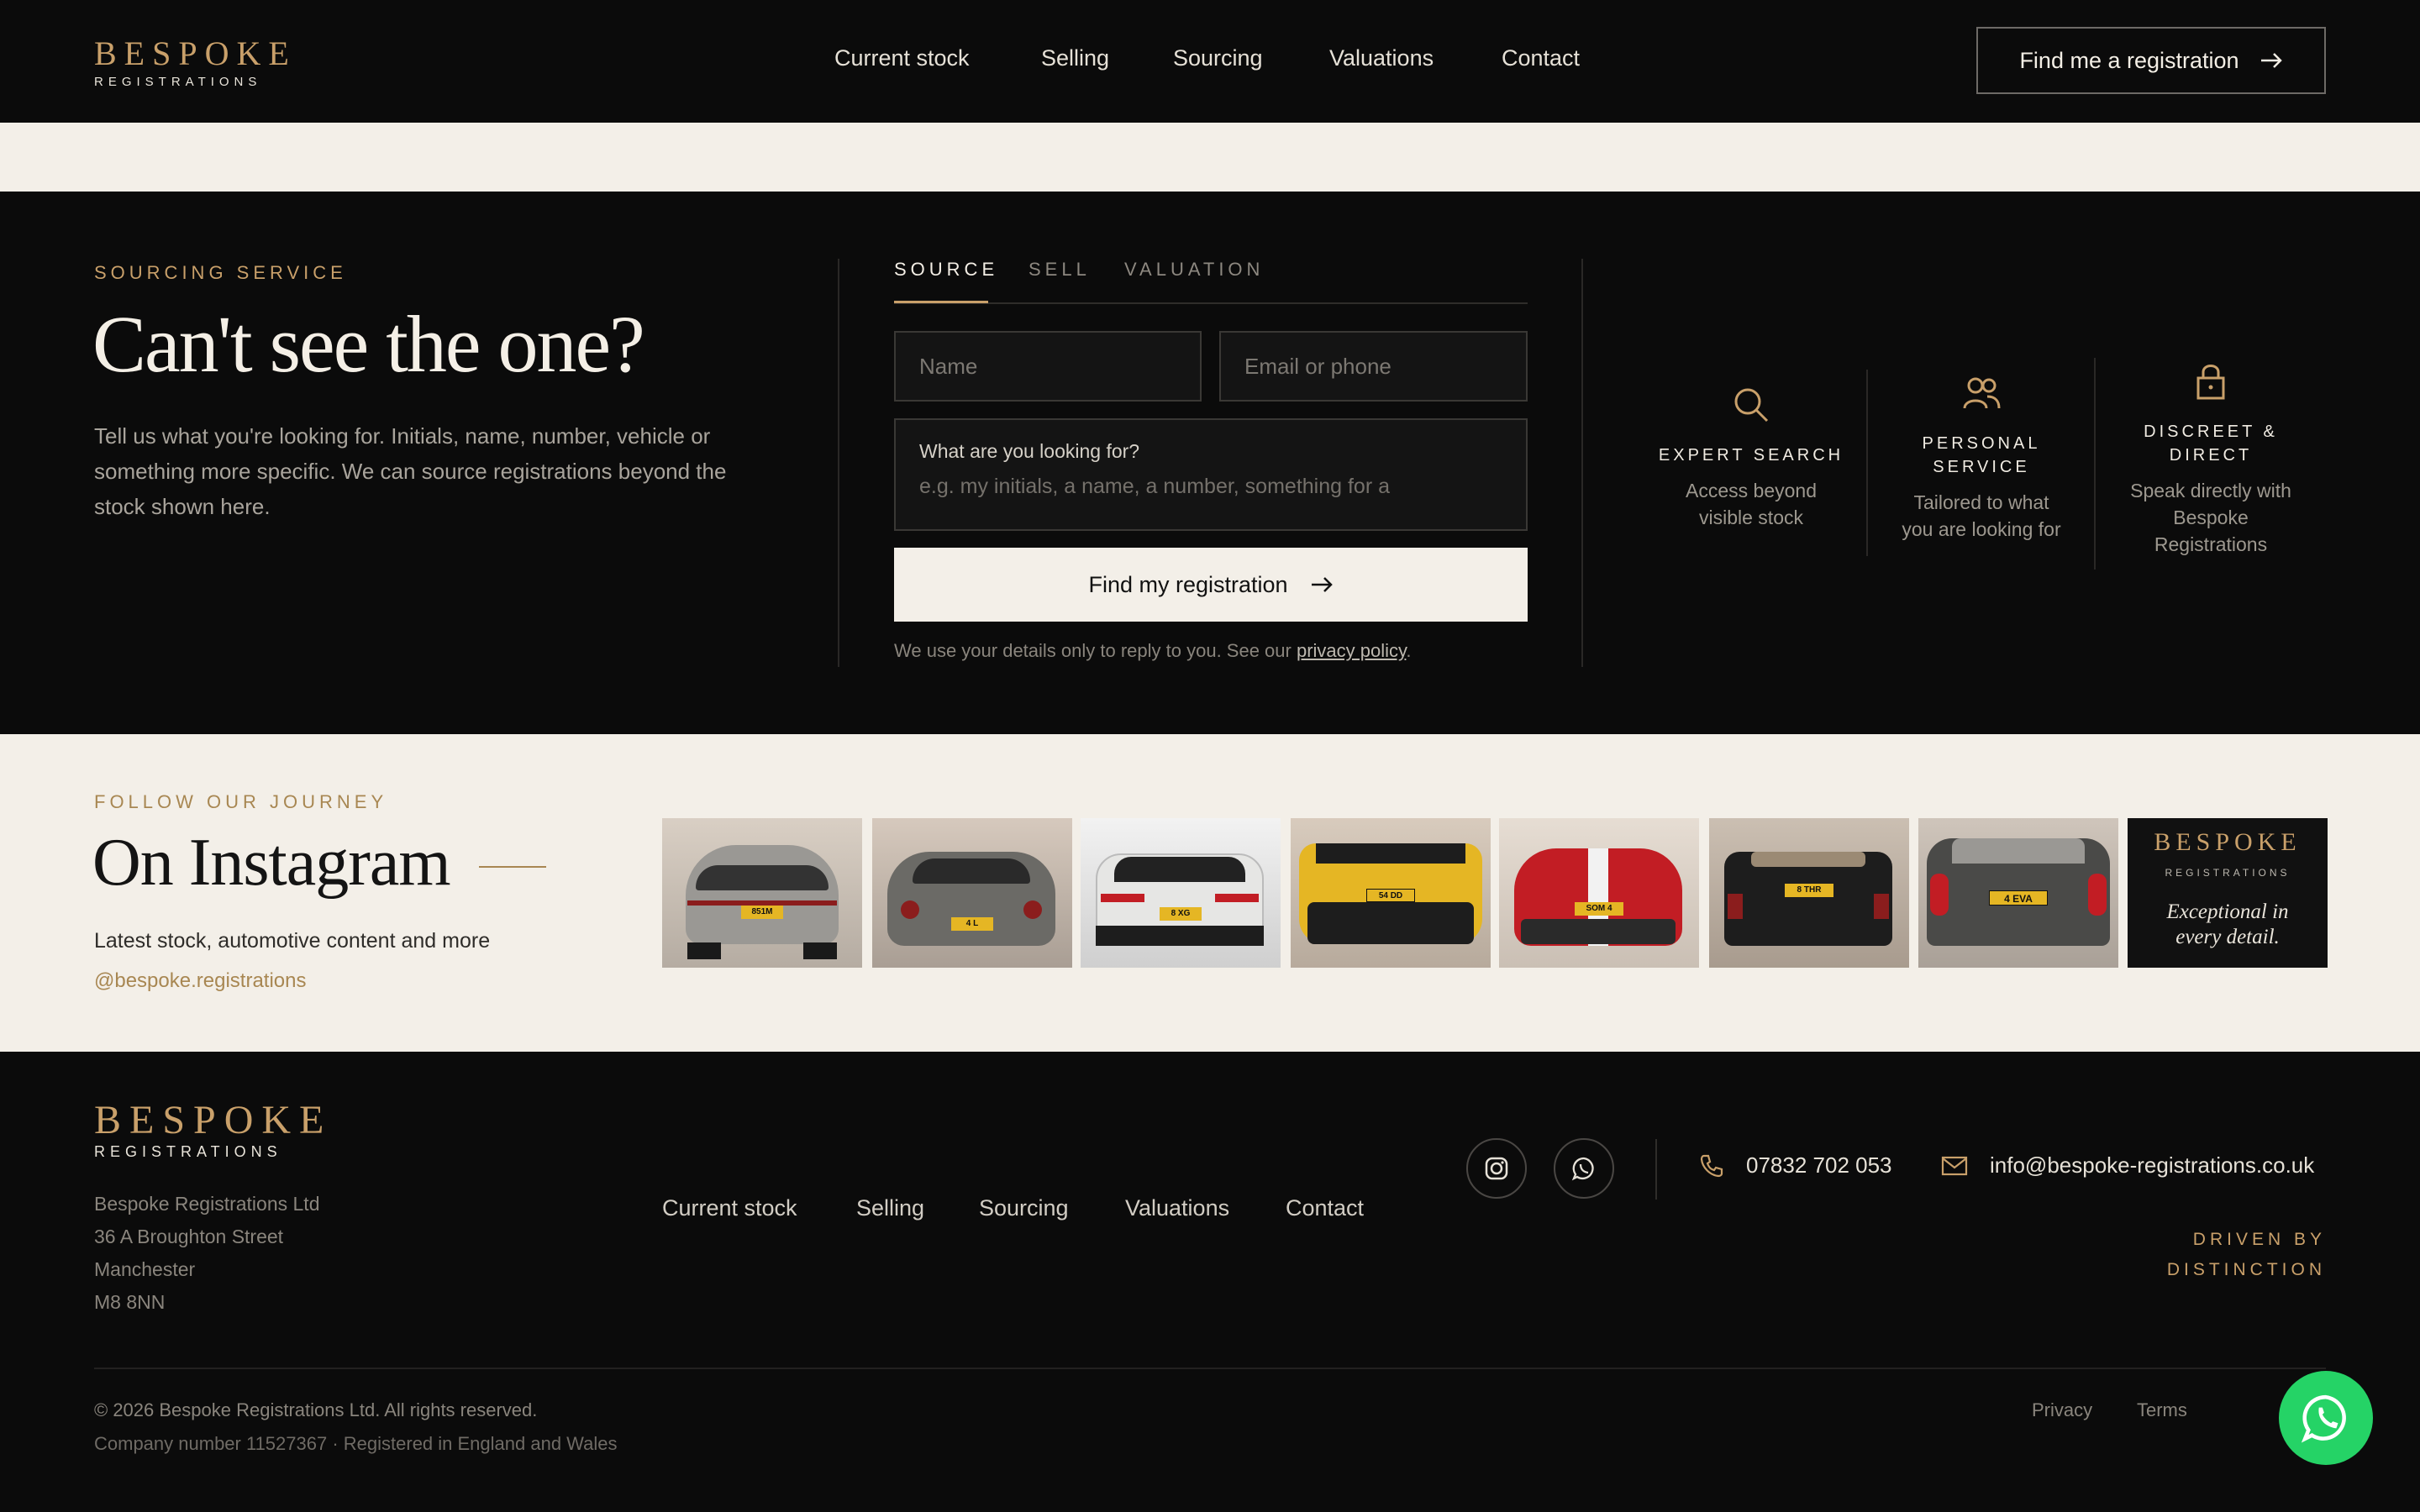 Image resolution: width=2420 pixels, height=1512 pixels. I want to click on email-phone-placeholder: Email or phone, so click(1318, 366).